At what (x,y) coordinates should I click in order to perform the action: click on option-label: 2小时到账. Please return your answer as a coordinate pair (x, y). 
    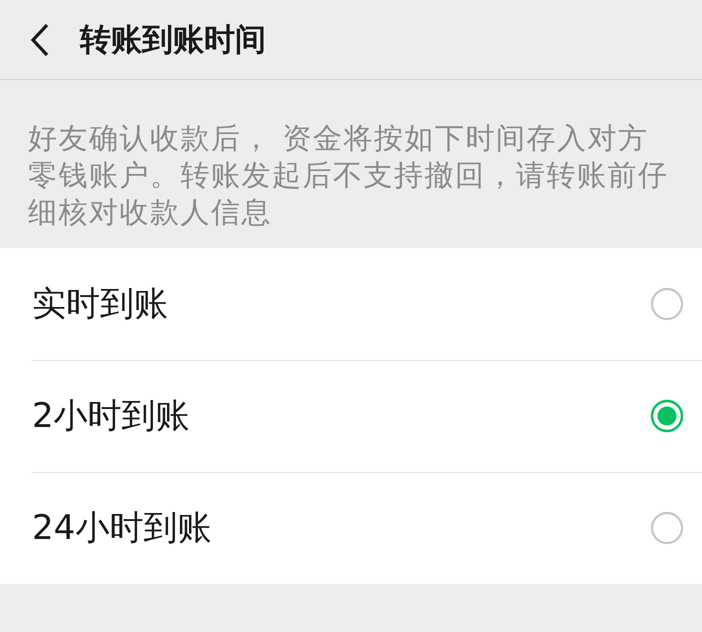
    Looking at the image, I should click on (111, 416).